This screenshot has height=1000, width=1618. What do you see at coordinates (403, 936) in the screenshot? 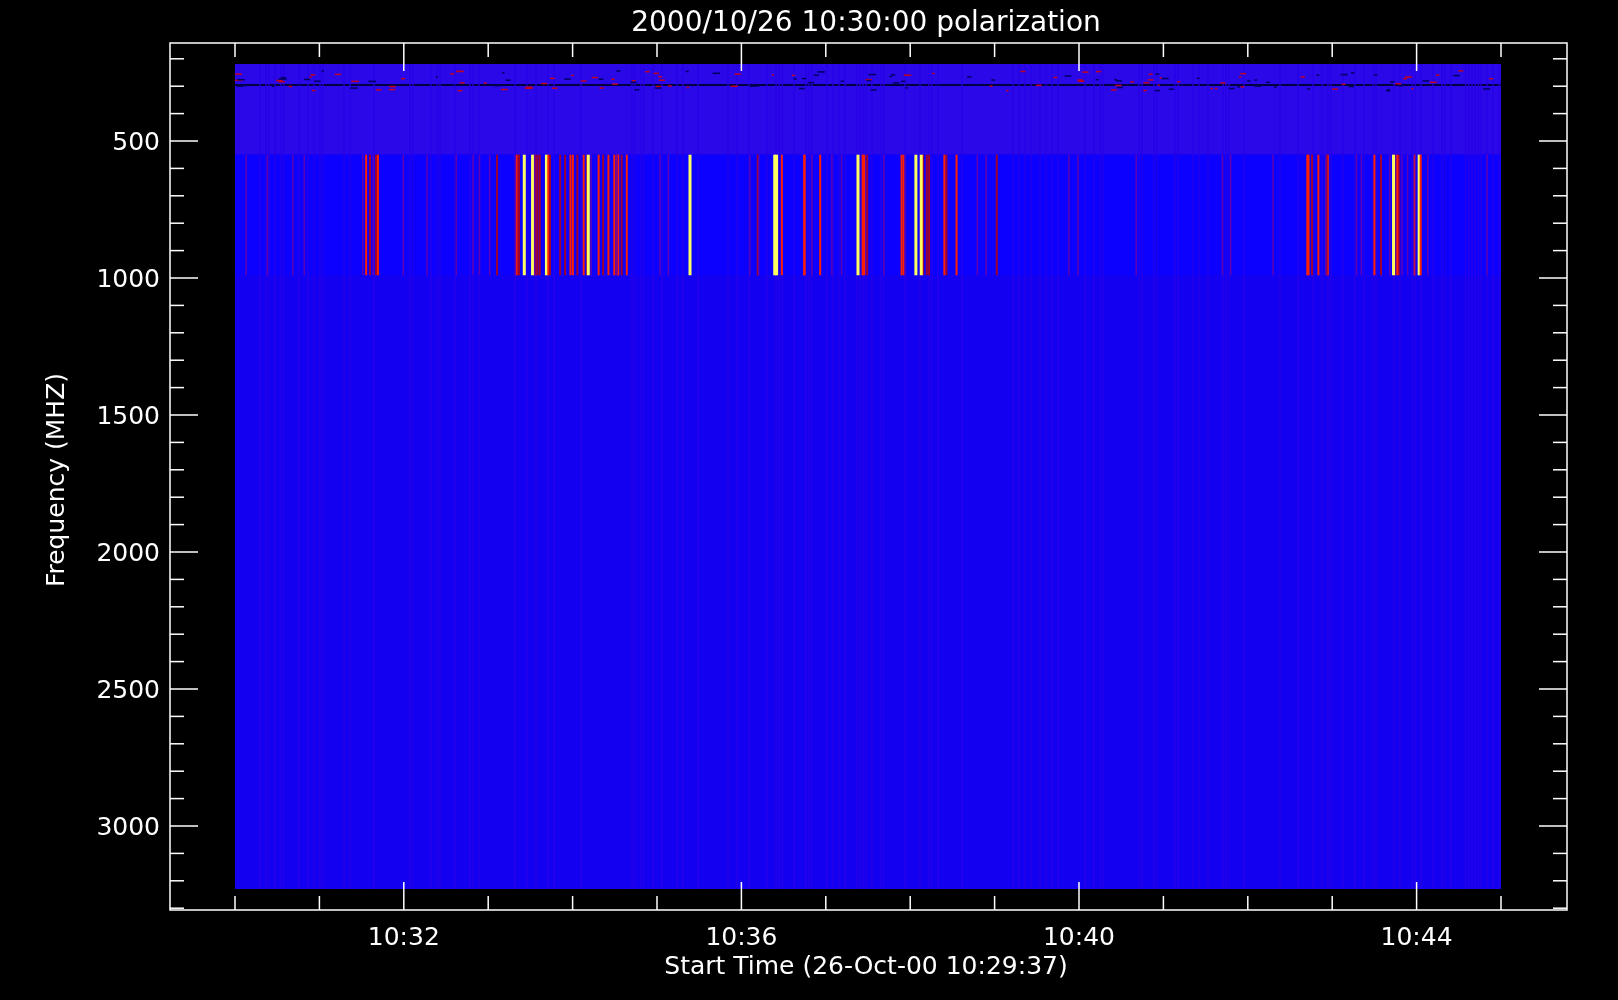
I see `tick-label: 10:32` at bounding box center [403, 936].